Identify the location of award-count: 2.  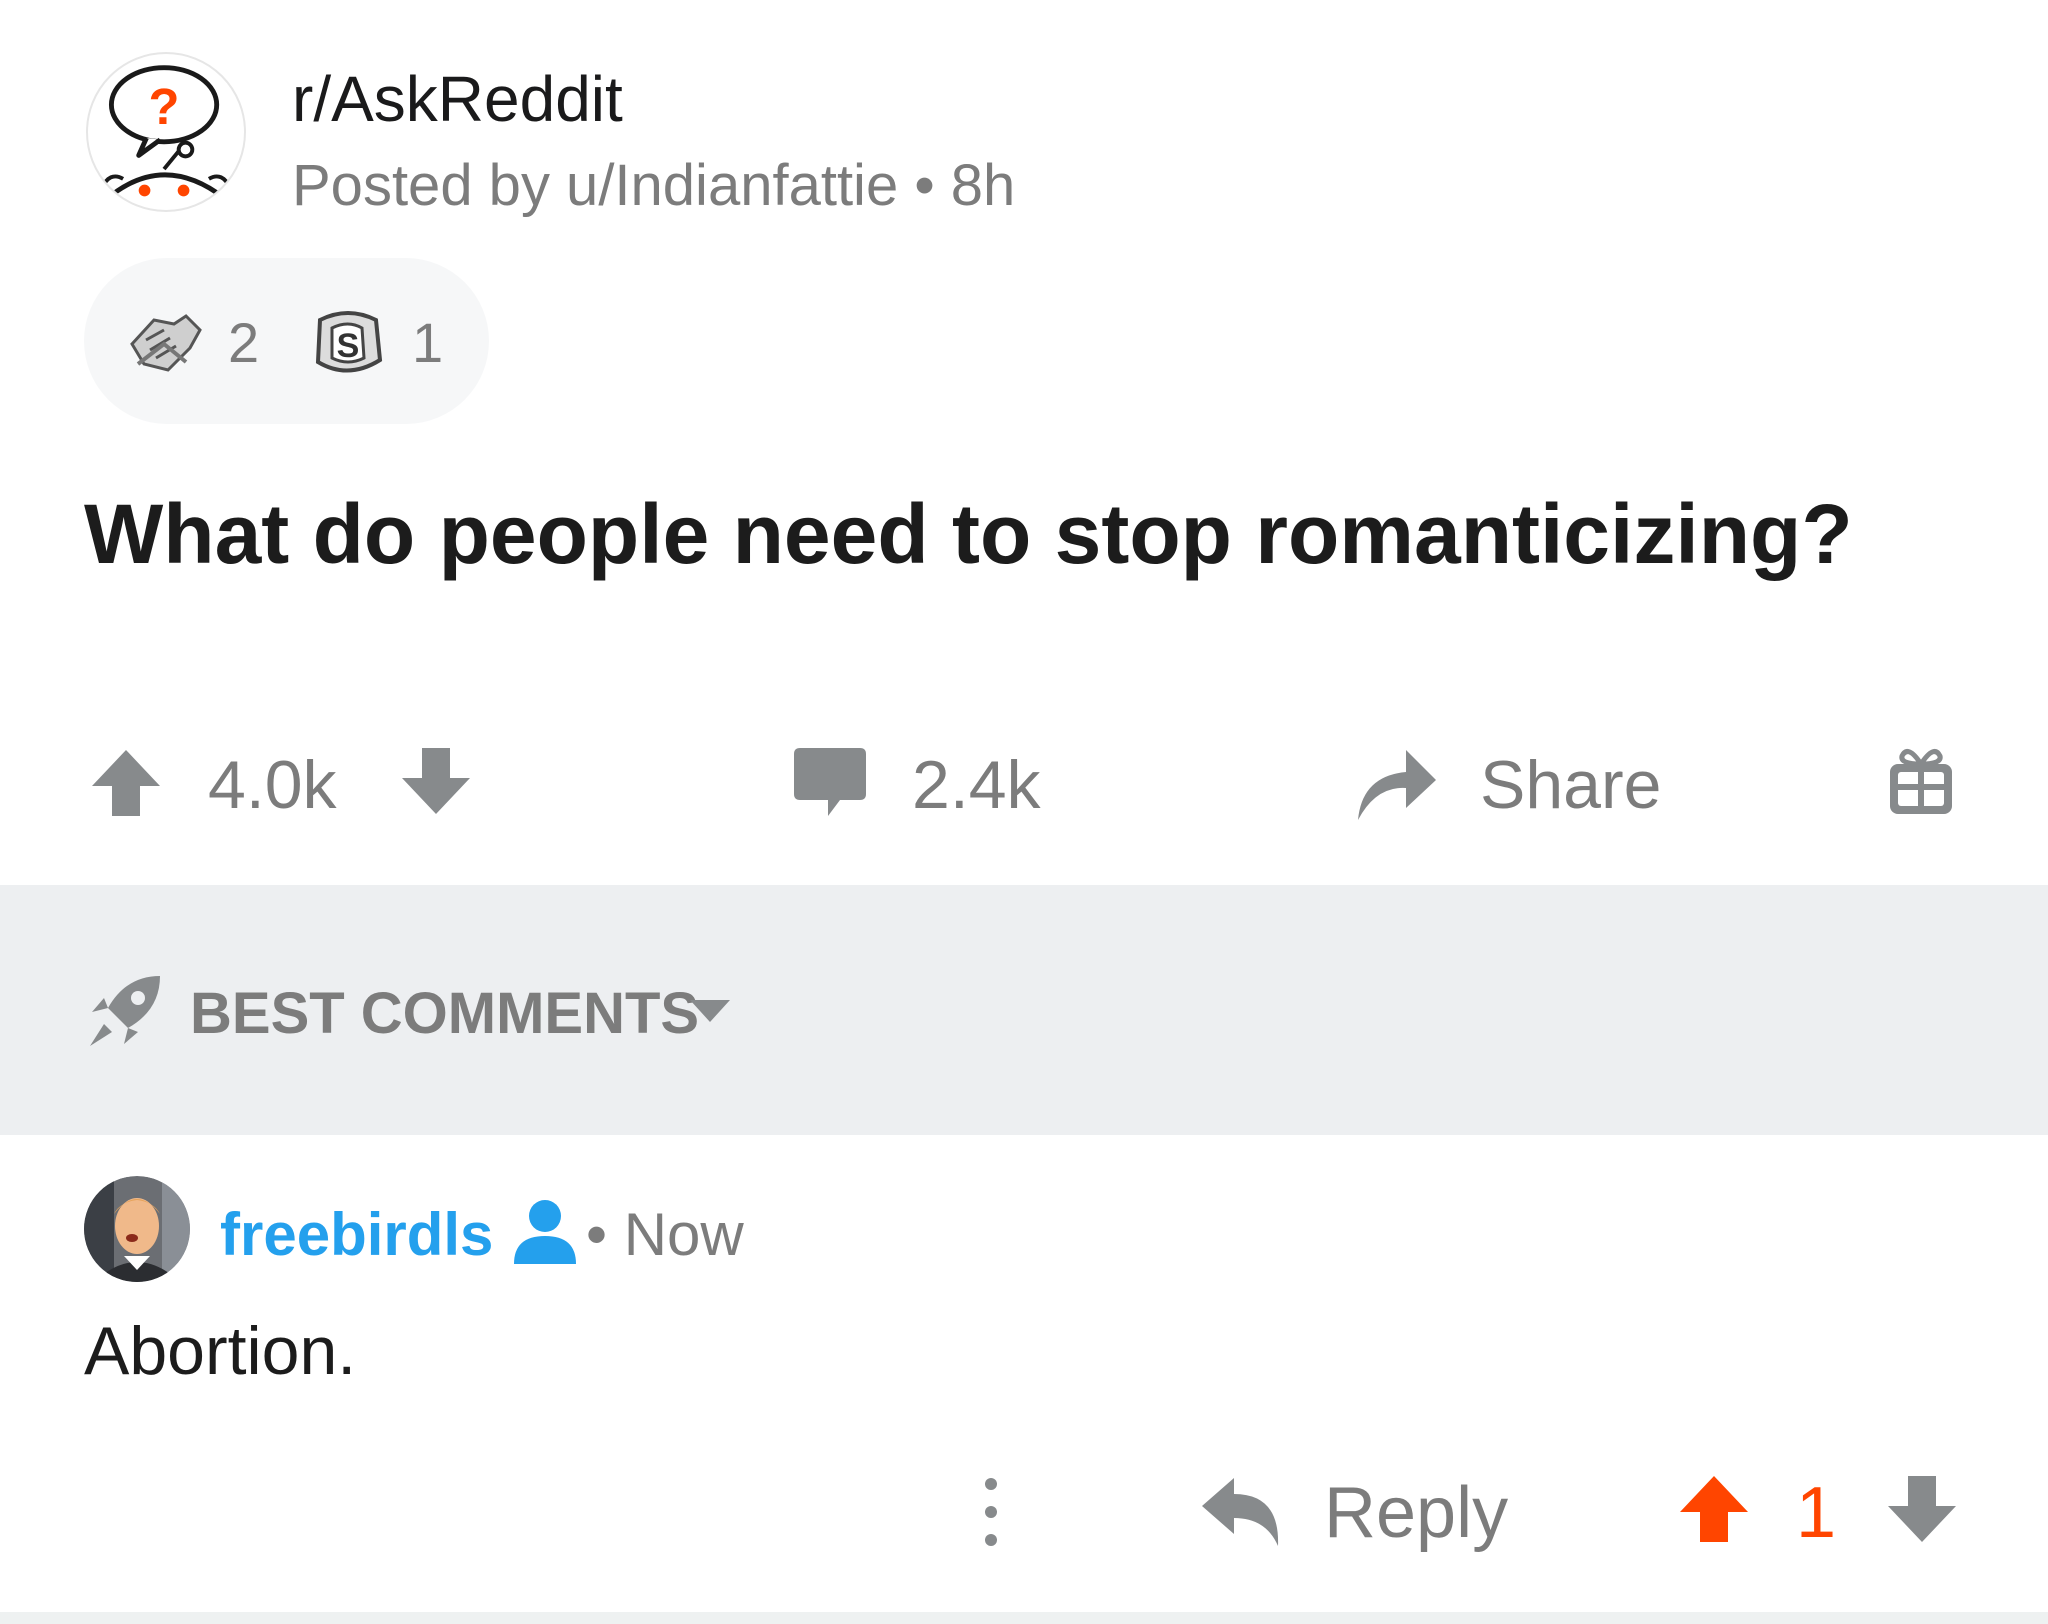
(244, 342).